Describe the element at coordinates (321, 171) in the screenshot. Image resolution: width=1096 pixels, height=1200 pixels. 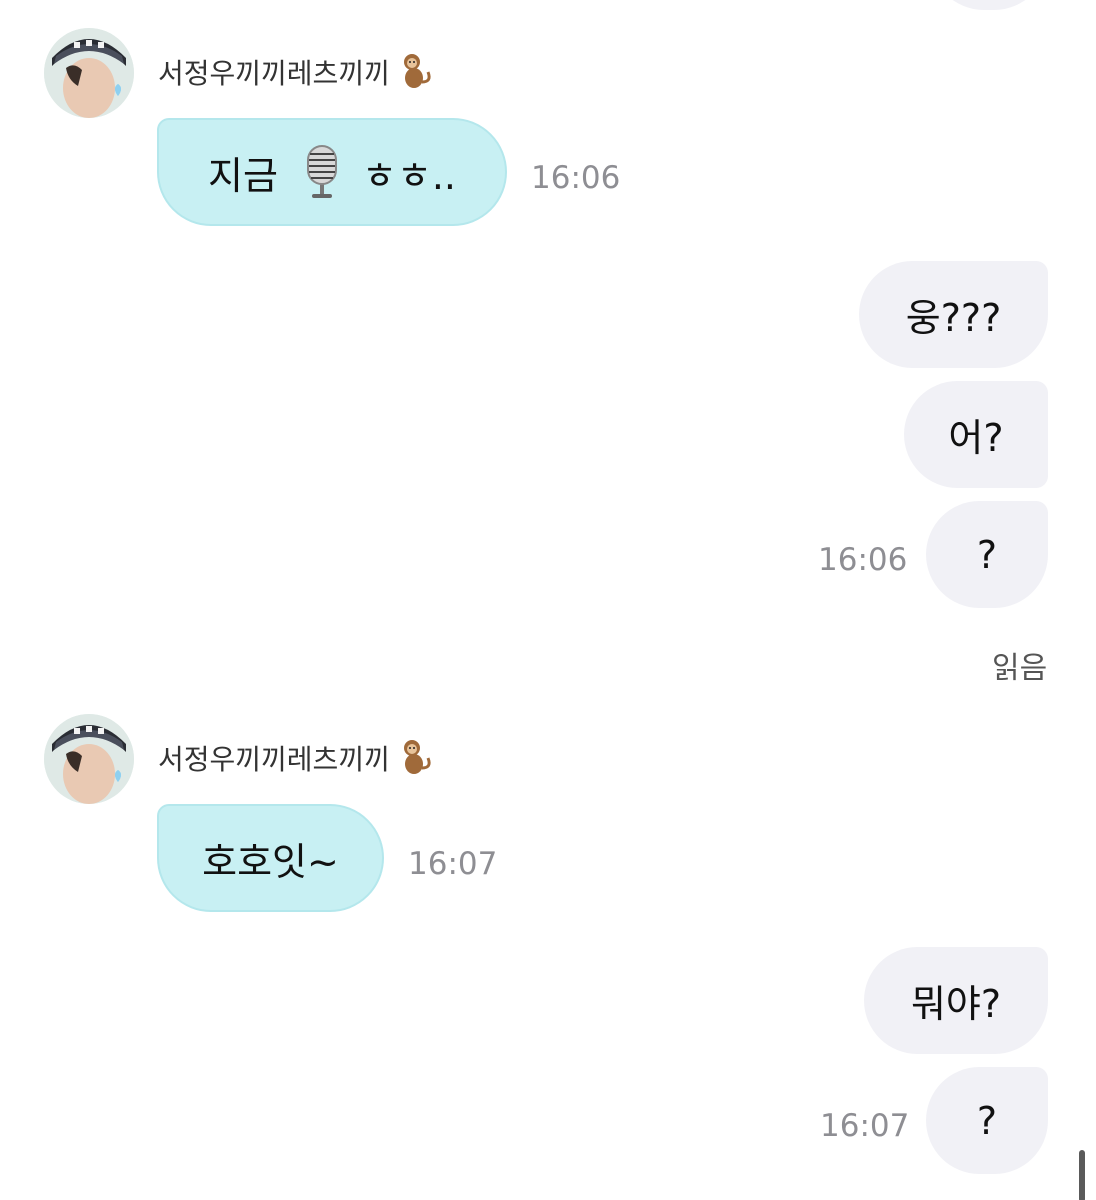
I see `microphone-icon` at that location.